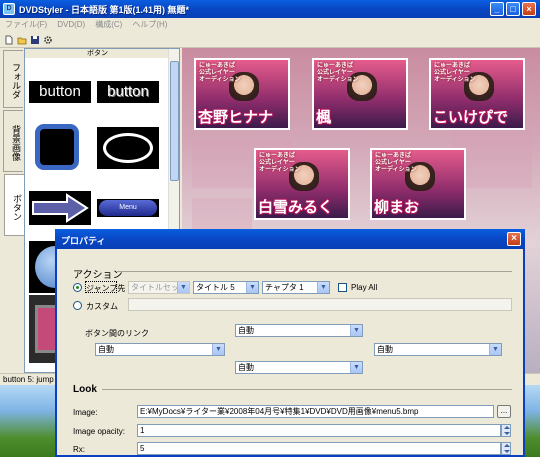 The width and height of the screenshot is (540, 457). I want to click on save-icon, so click(35, 40).